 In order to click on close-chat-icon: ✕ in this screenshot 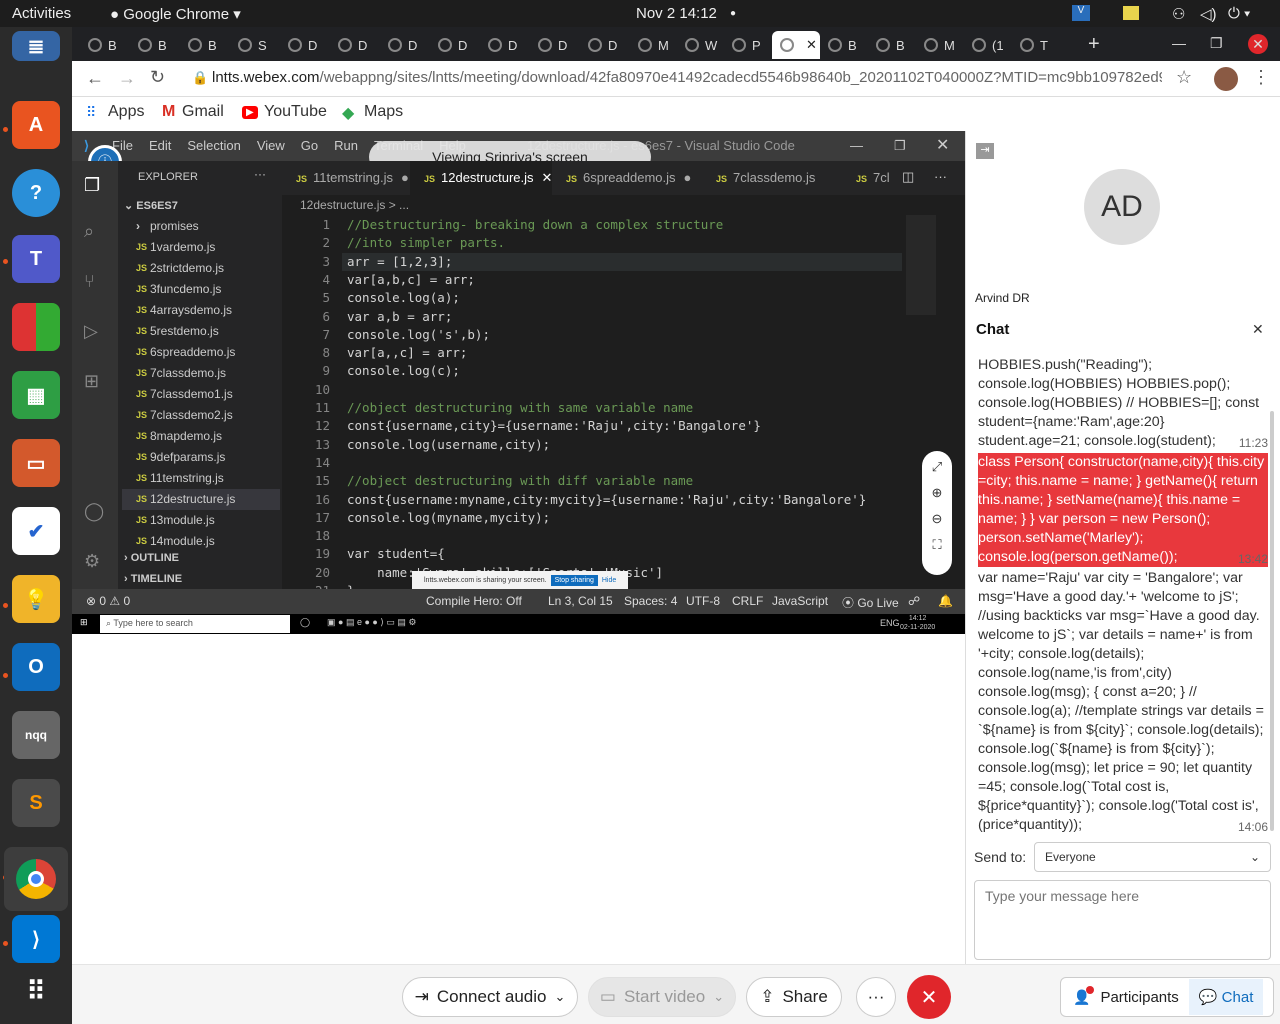, I will do `click(1258, 329)`.